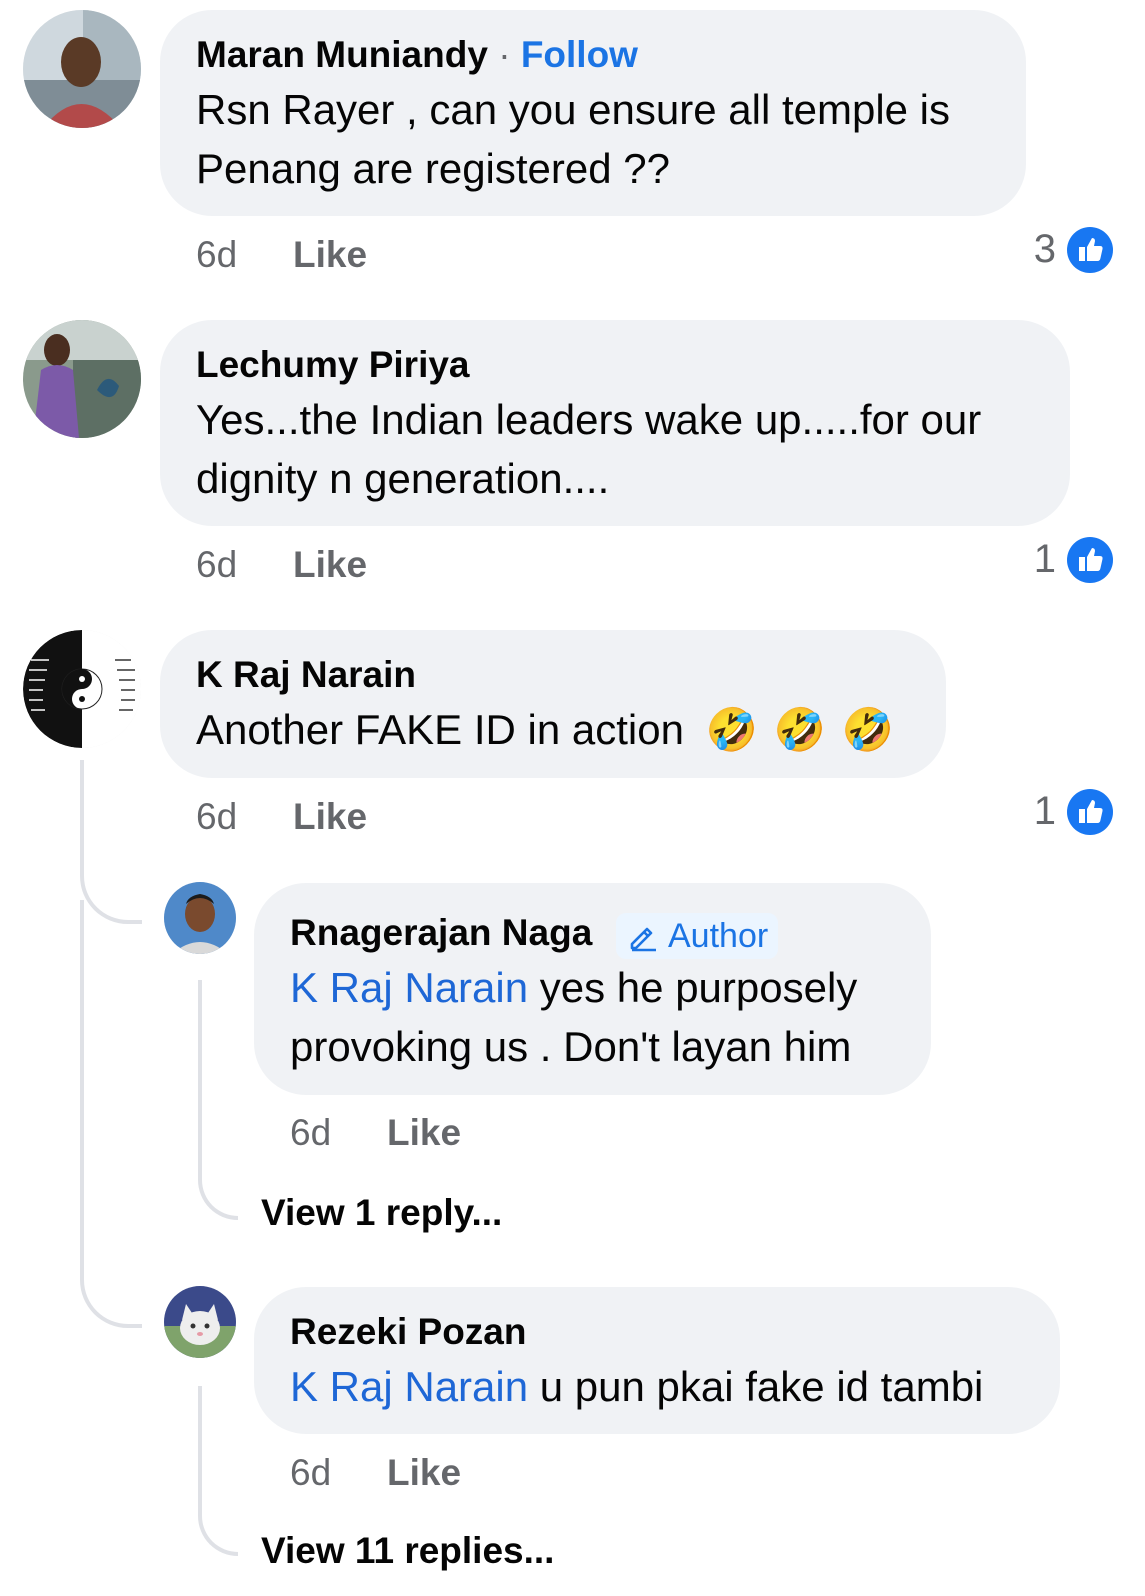 The width and height of the screenshot is (1145, 1596). I want to click on reply-author-name: Rnagerajan Naga, so click(441, 933).